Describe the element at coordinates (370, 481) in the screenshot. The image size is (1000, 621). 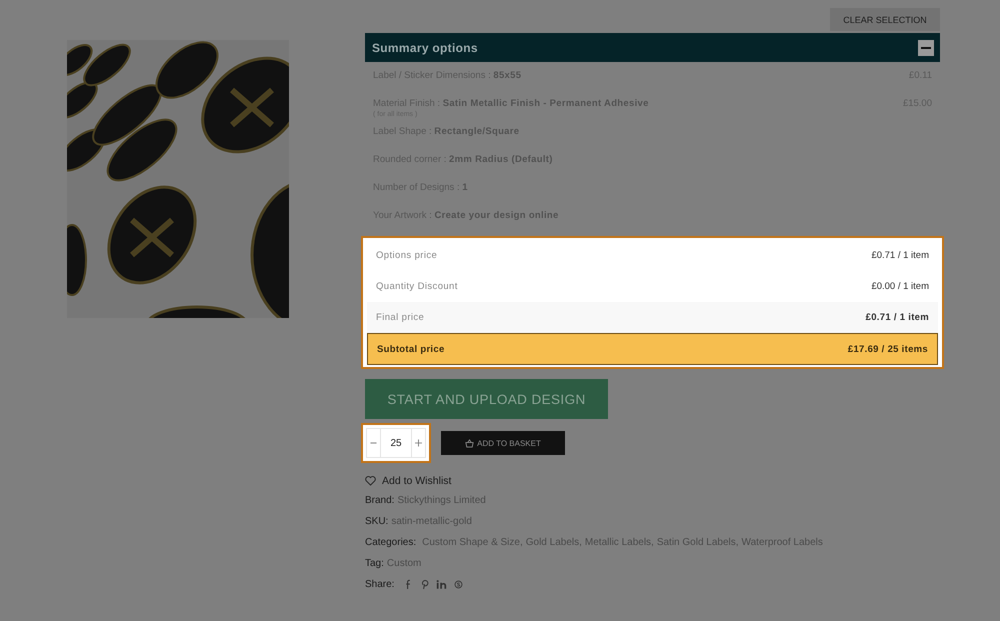
I see `heart-icon` at that location.